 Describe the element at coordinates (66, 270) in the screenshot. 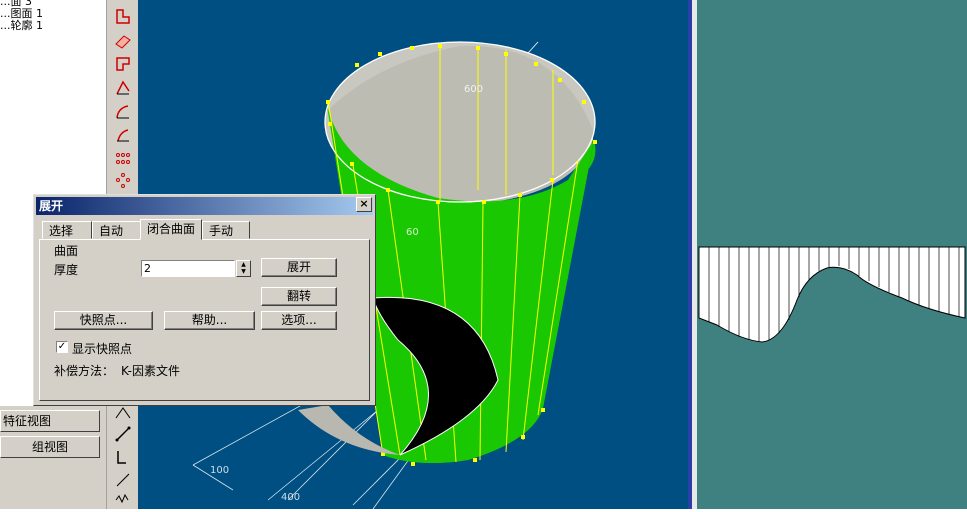

I see `thickness-label: 厚度` at that location.